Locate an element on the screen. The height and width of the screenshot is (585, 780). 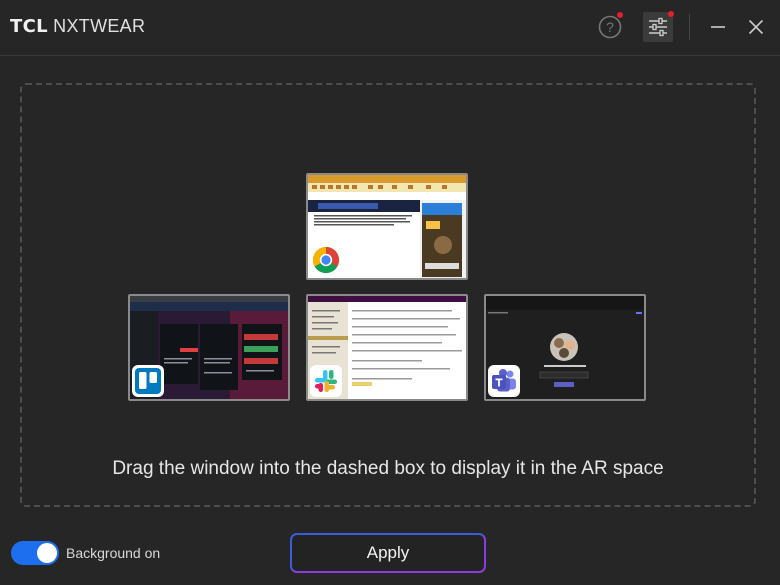
brand-product: NXTWEAR is located at coordinates (99, 26).